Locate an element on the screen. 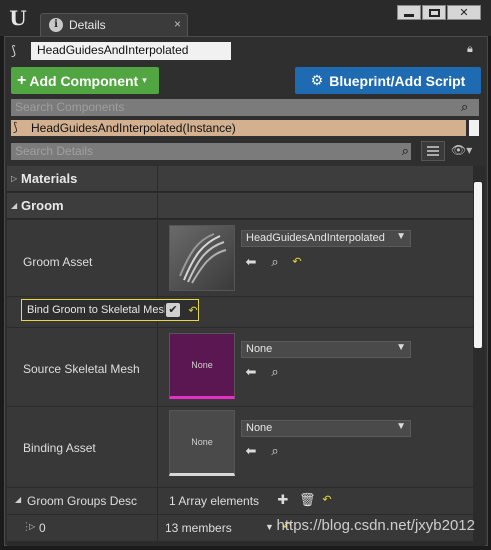 This screenshot has width=491, height=550. add-element-icon: ✚ is located at coordinates (283, 500).